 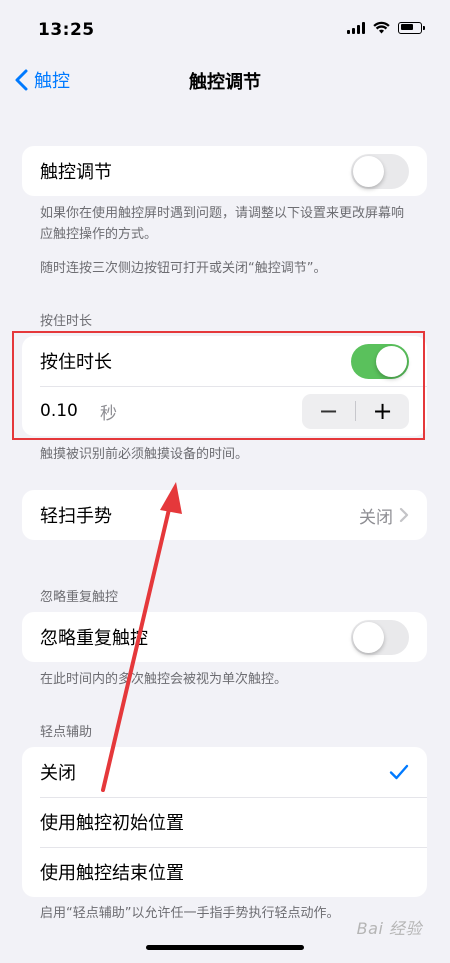 What do you see at coordinates (225, 947) in the screenshot?
I see `home-indicator` at bounding box center [225, 947].